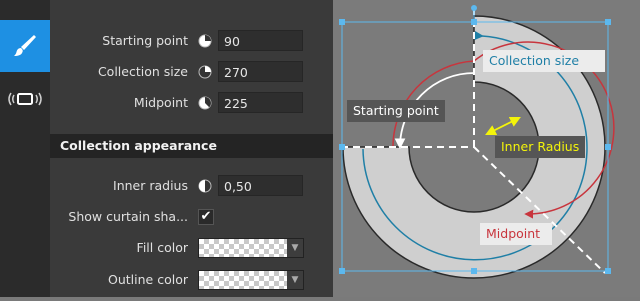 Image resolution: width=640 pixels, height=301 pixels. What do you see at coordinates (162, 247) in the screenshot?
I see `fill-color-label: Fill color` at bounding box center [162, 247].